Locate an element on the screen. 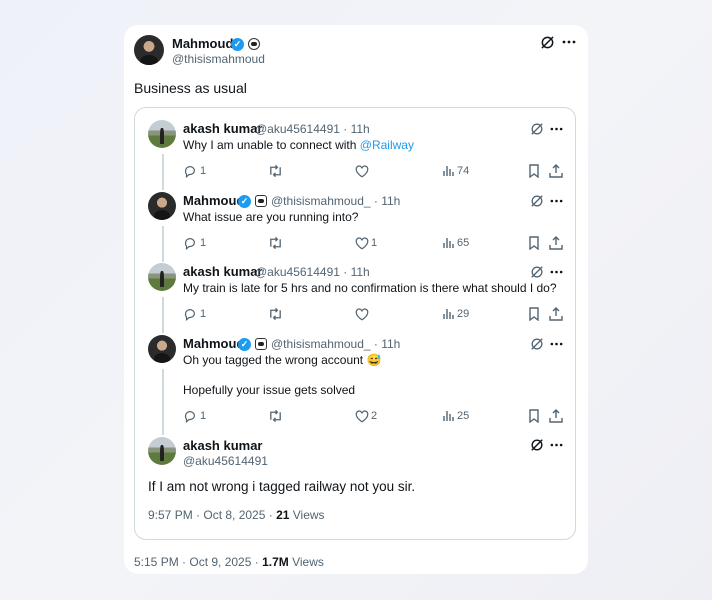  like-count: 1 is located at coordinates (374, 243).